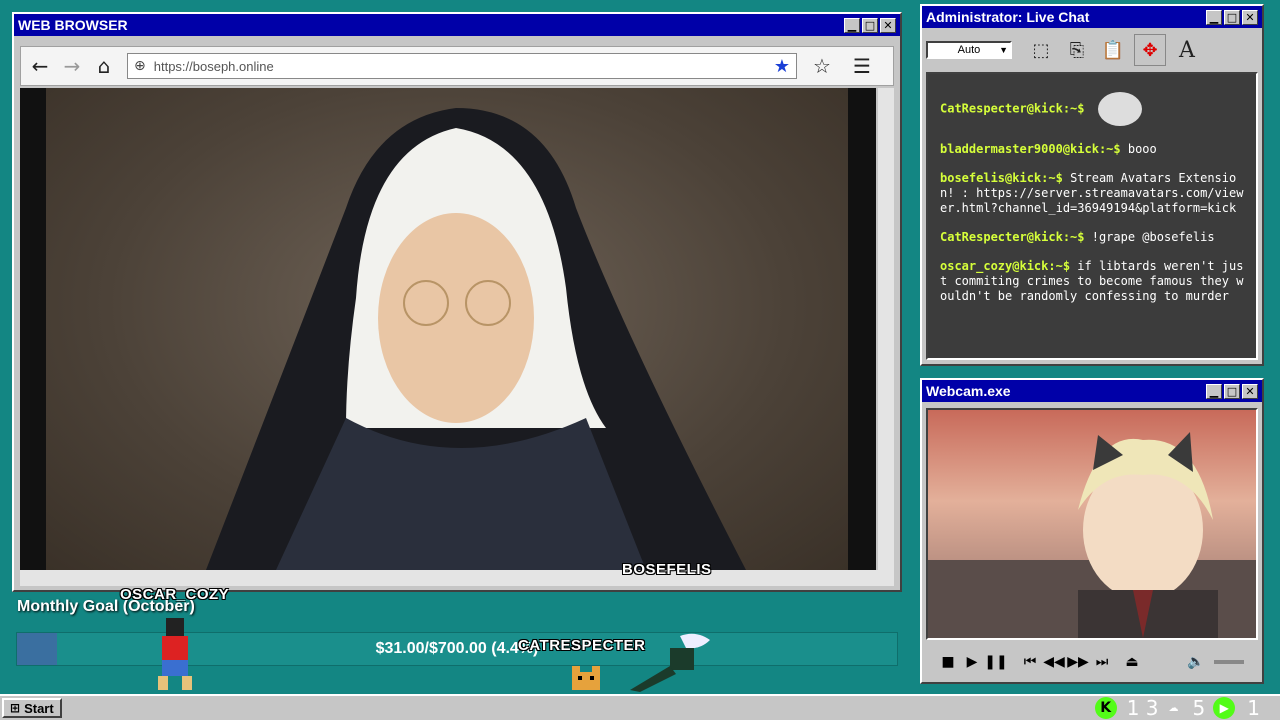 The image size is (1280, 720). What do you see at coordinates (1142, 708) in the screenshot?
I see `tray-counter-left: 1 3` at bounding box center [1142, 708].